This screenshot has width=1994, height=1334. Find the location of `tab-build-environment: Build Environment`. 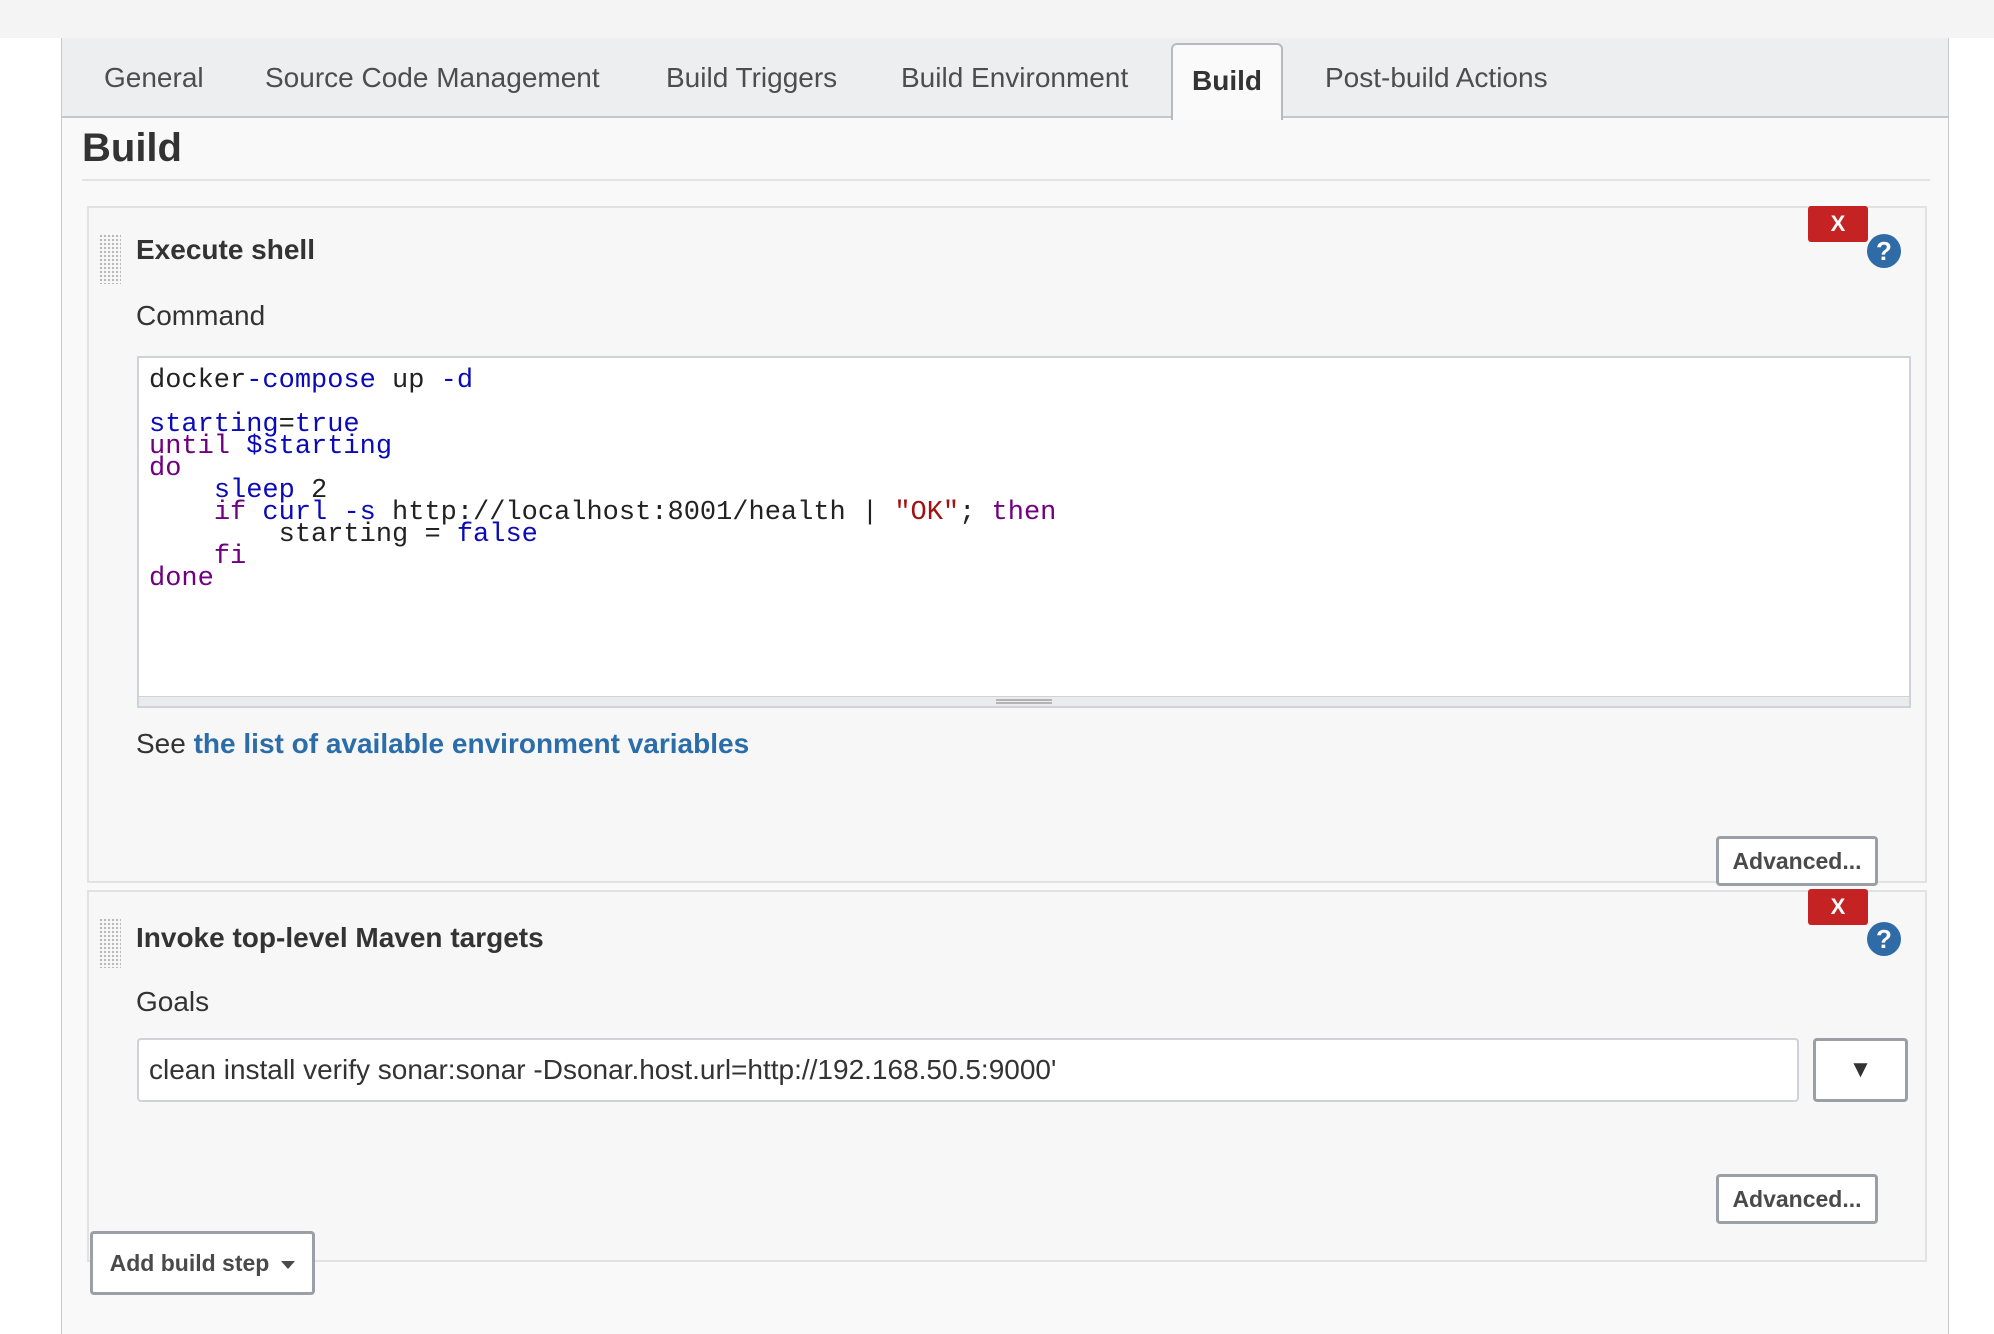

tab-build-environment: Build Environment is located at coordinates (1014, 78).